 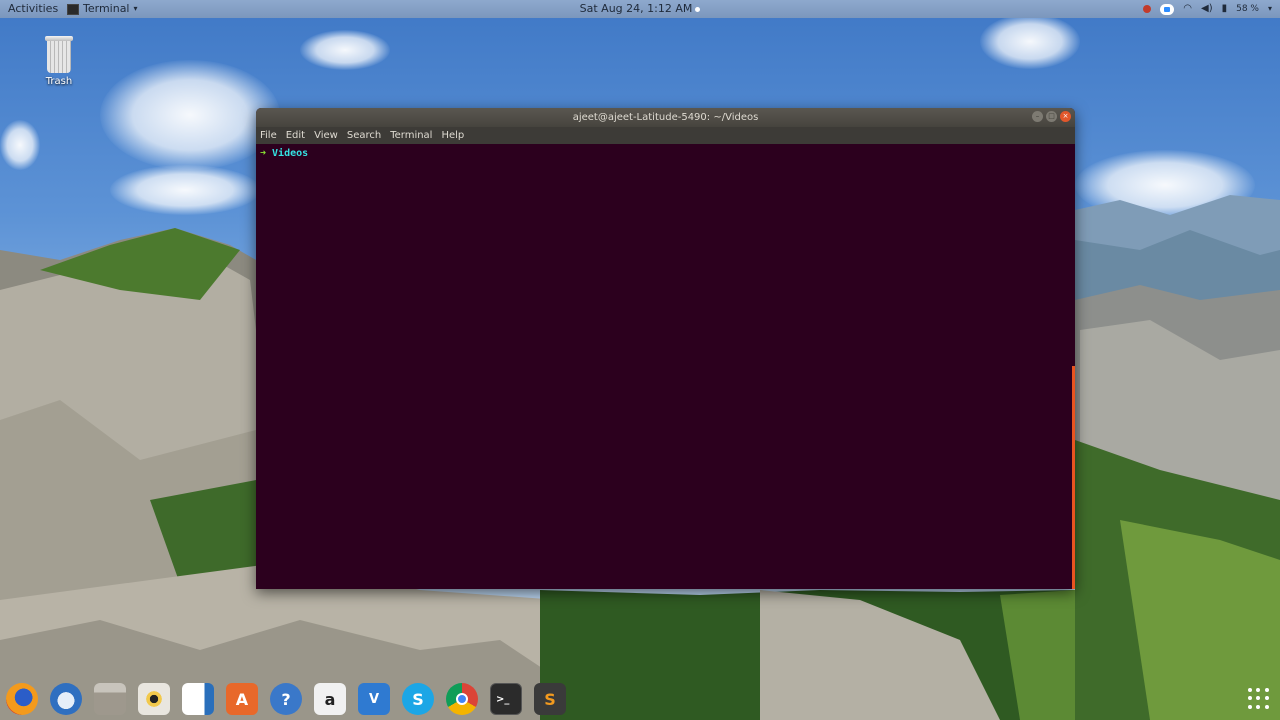 I want to click on chrome-icon, so click(x=462, y=699).